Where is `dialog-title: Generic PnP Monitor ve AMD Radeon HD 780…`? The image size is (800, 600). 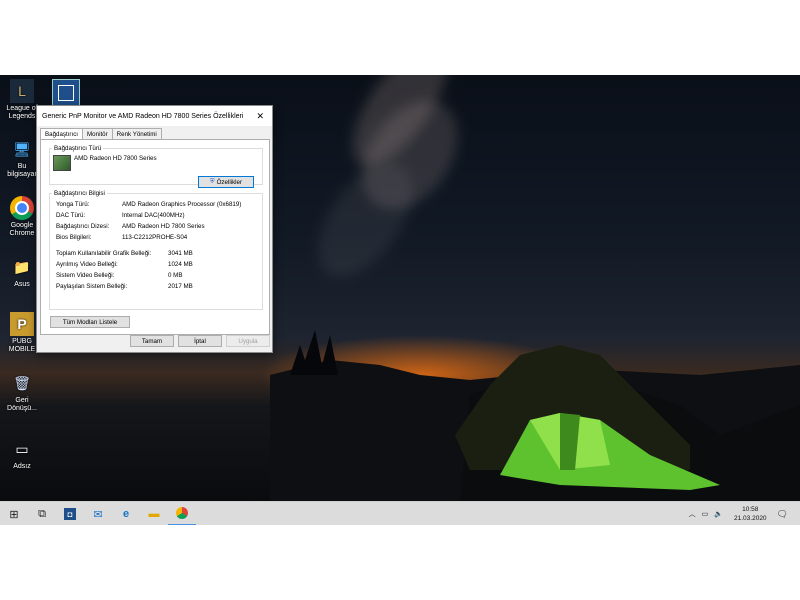 dialog-title: Generic PnP Monitor ve AMD Radeon HD 780… is located at coordinates (143, 116).